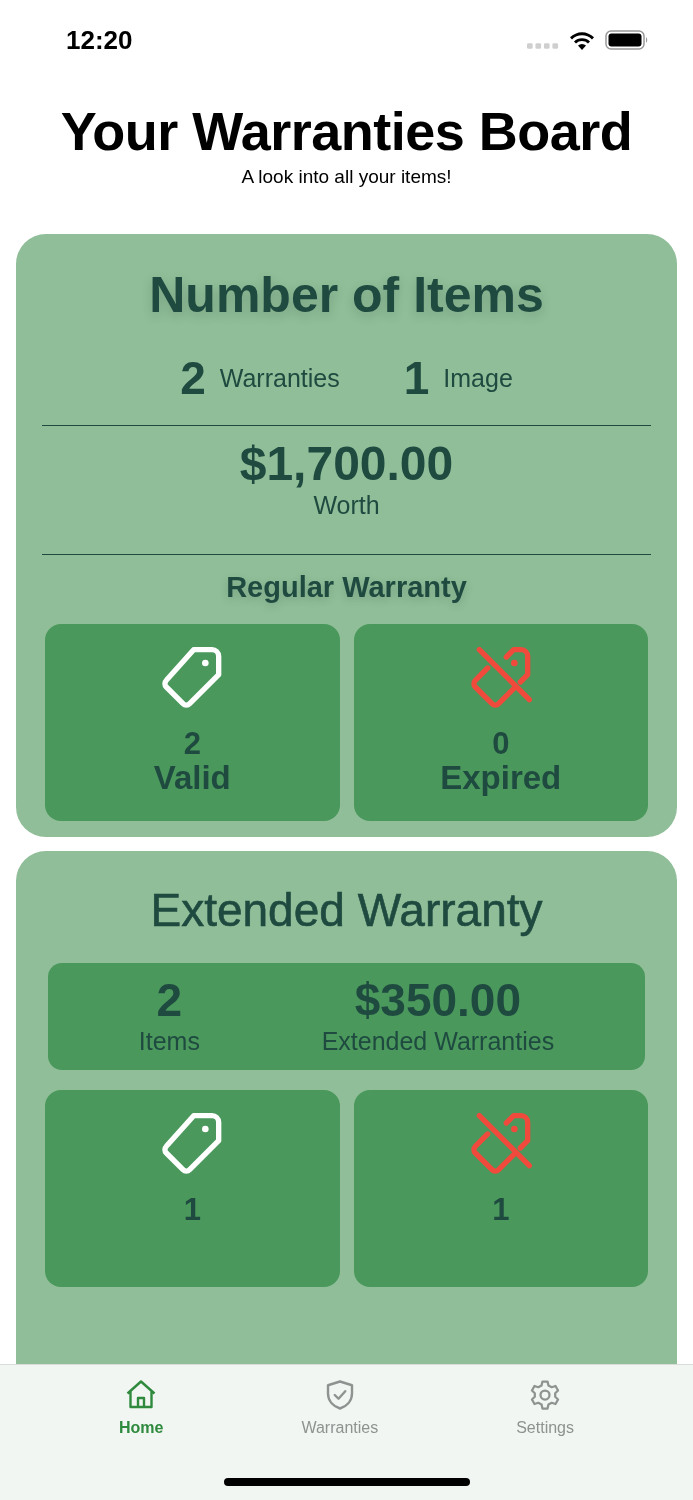  Describe the element at coordinates (169, 1000) in the screenshot. I see `total-value: 2` at that location.